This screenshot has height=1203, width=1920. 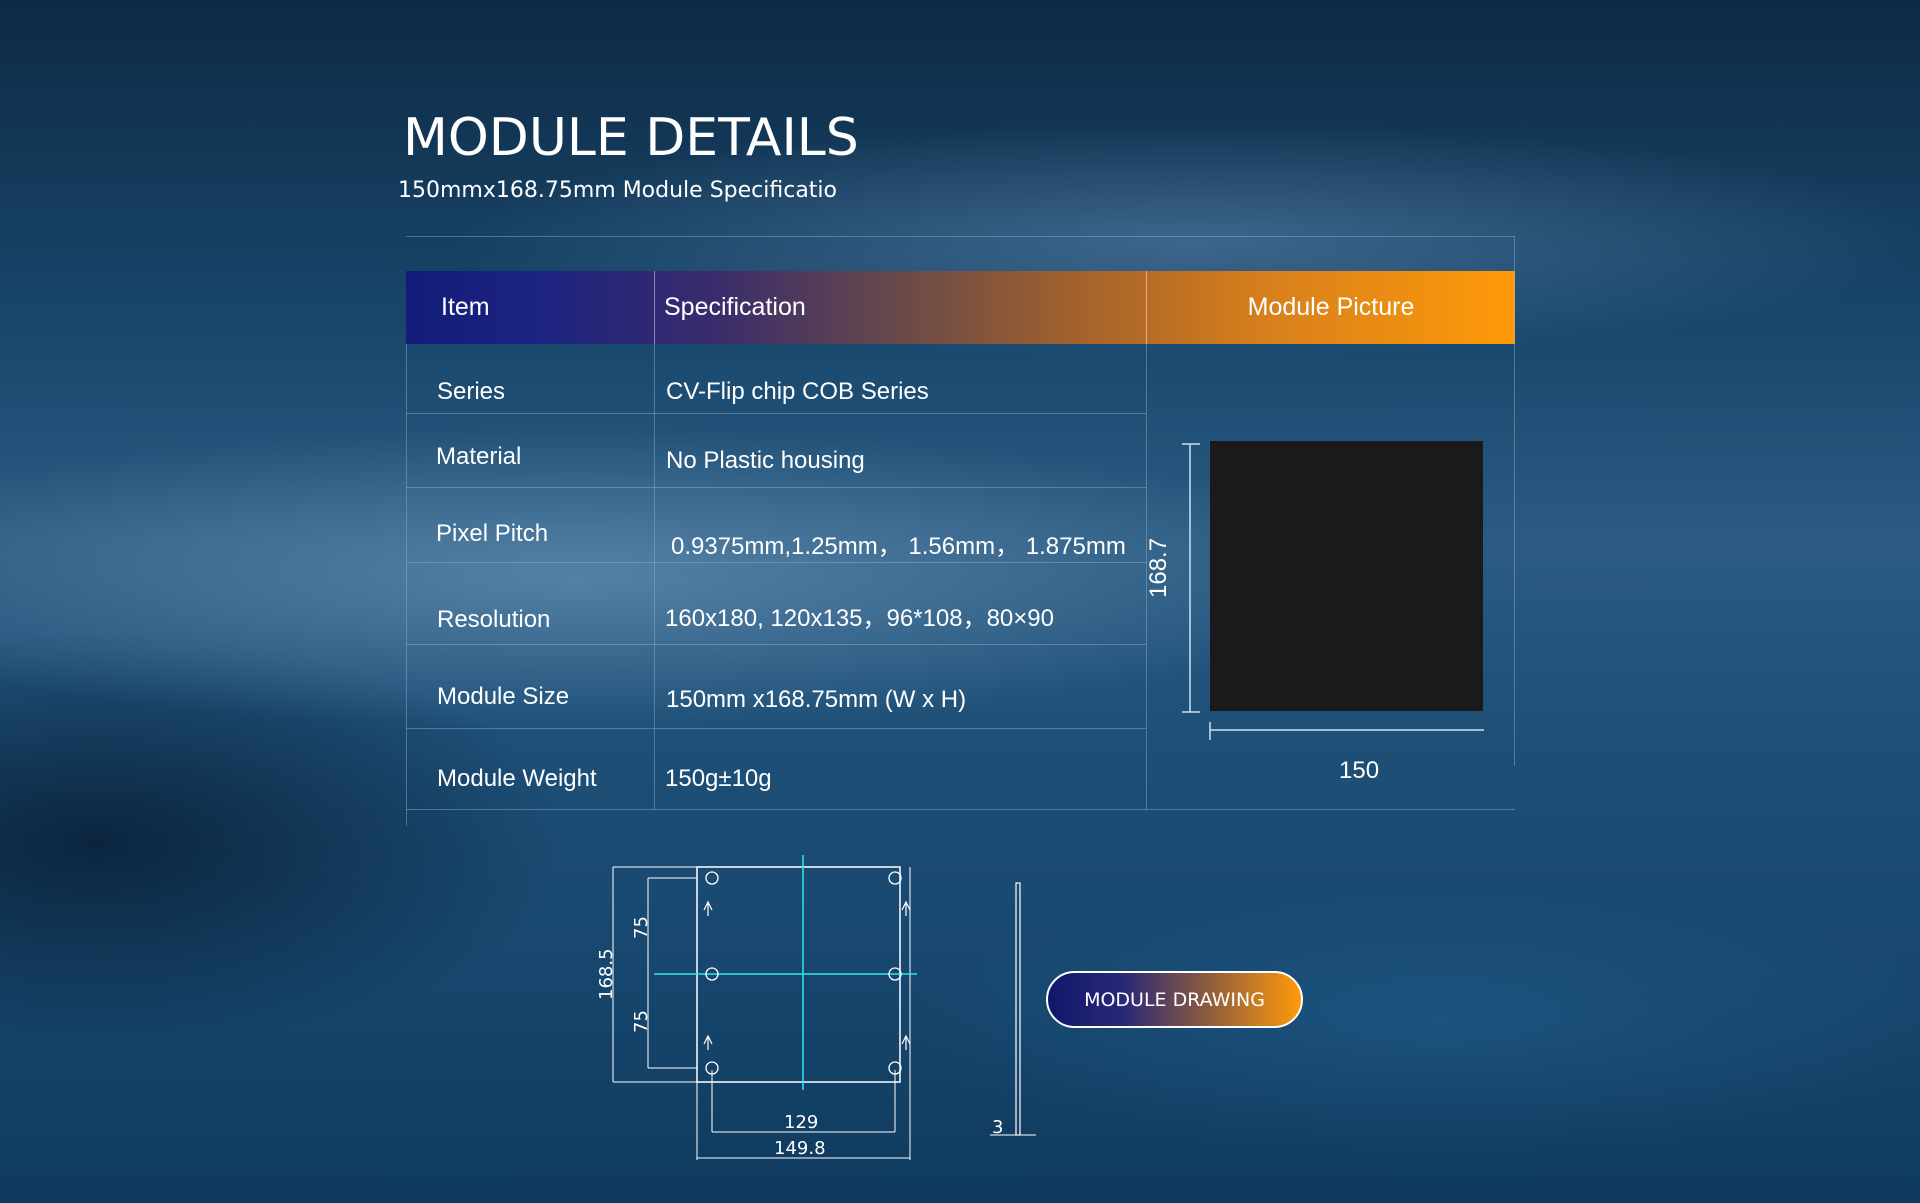 What do you see at coordinates (800, 1148) in the screenshot?
I see `drawing-width-label: 149.8` at bounding box center [800, 1148].